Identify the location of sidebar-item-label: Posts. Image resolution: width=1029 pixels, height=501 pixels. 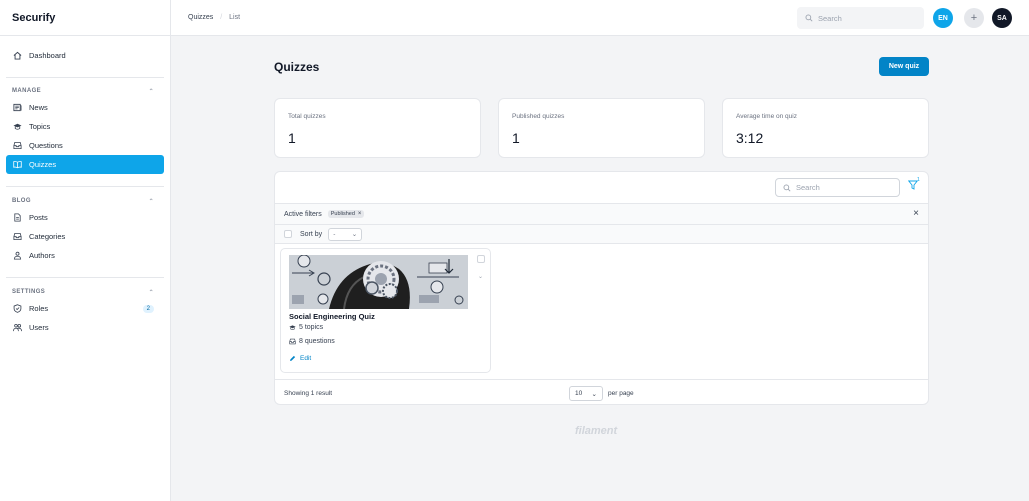
(38, 217).